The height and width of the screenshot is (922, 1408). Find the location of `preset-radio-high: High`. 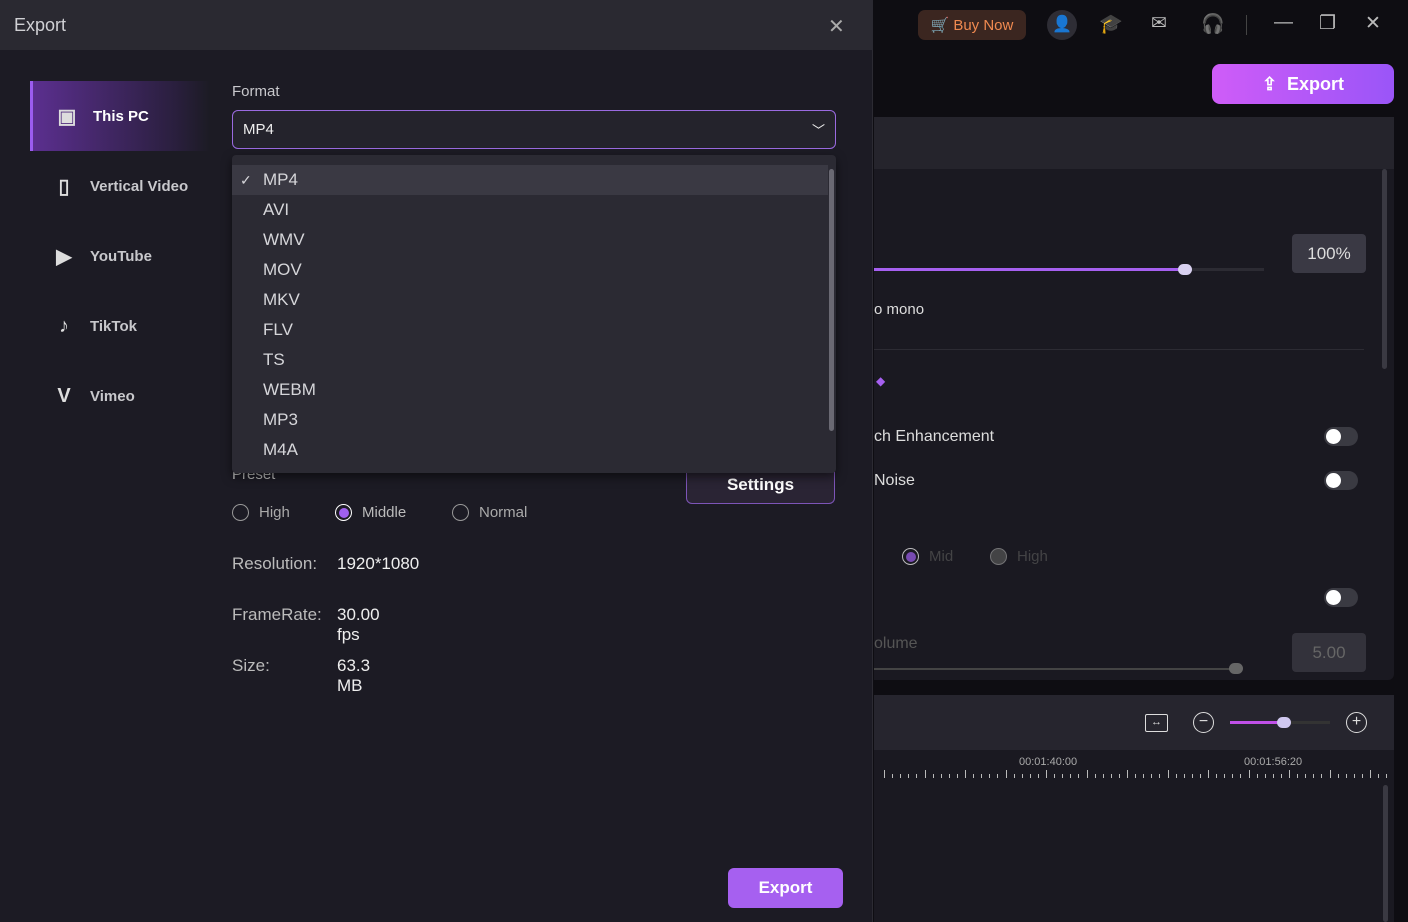

preset-radio-high: High is located at coordinates (261, 512).